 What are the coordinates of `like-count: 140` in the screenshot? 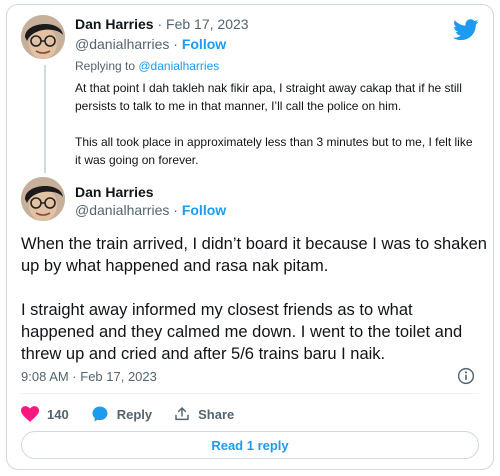 It's located at (58, 414).